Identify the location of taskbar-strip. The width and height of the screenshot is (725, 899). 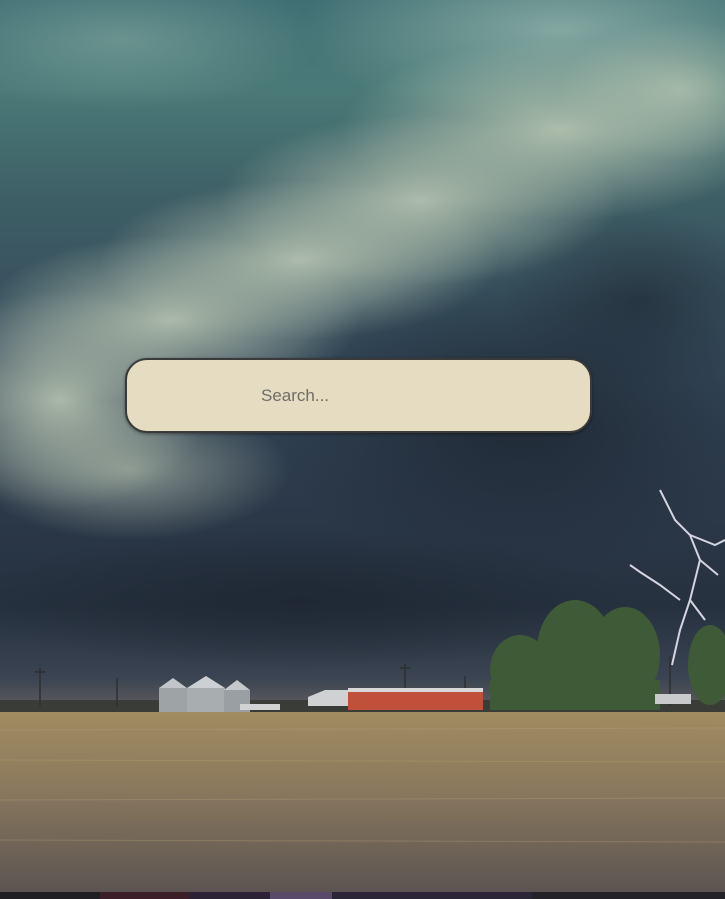
(362, 895).